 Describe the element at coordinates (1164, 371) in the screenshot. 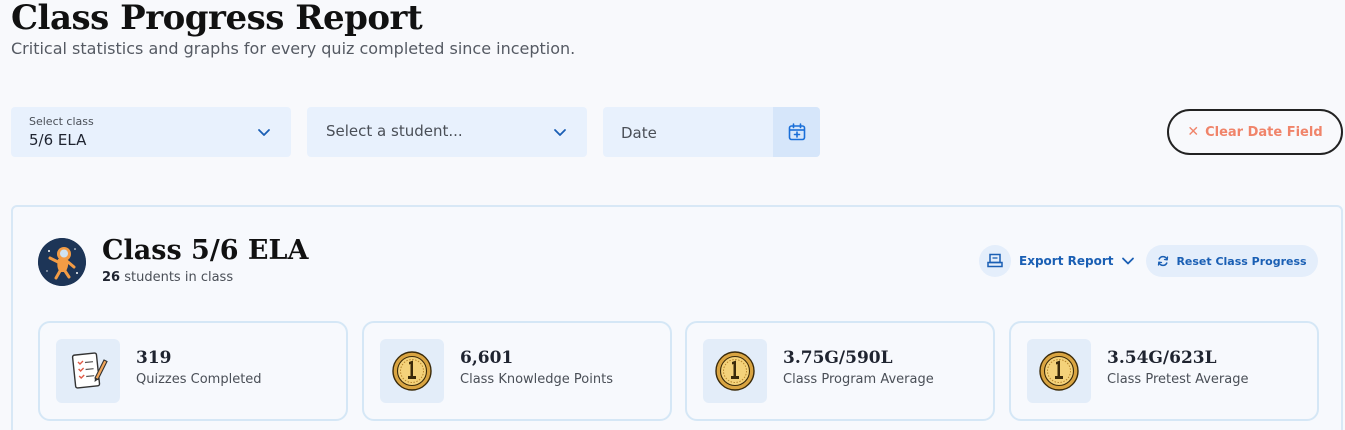

I see `stat-pretest-average: 3.54G/623L Class Pretest Average` at that location.